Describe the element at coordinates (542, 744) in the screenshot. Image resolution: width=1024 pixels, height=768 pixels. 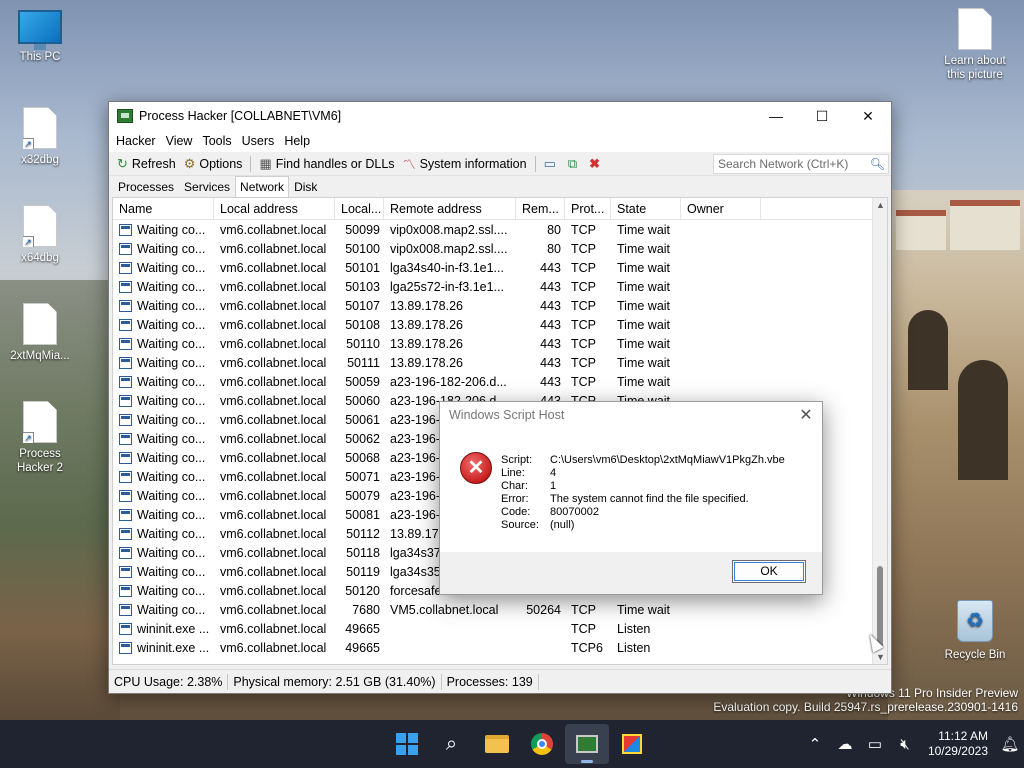
I see `taskbar-chrome` at that location.